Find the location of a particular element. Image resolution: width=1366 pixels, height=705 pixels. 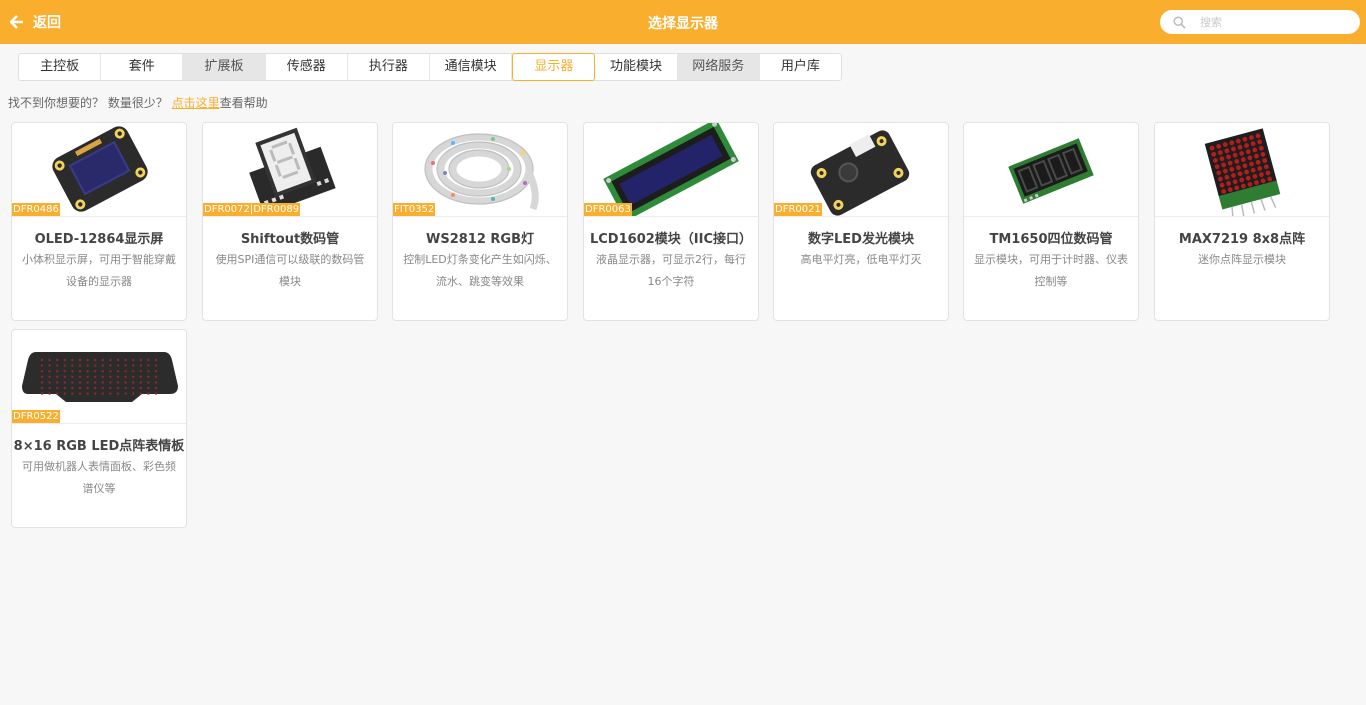

product-name: 8×16 RGB LED点阵表情板 is located at coordinates (99, 446).